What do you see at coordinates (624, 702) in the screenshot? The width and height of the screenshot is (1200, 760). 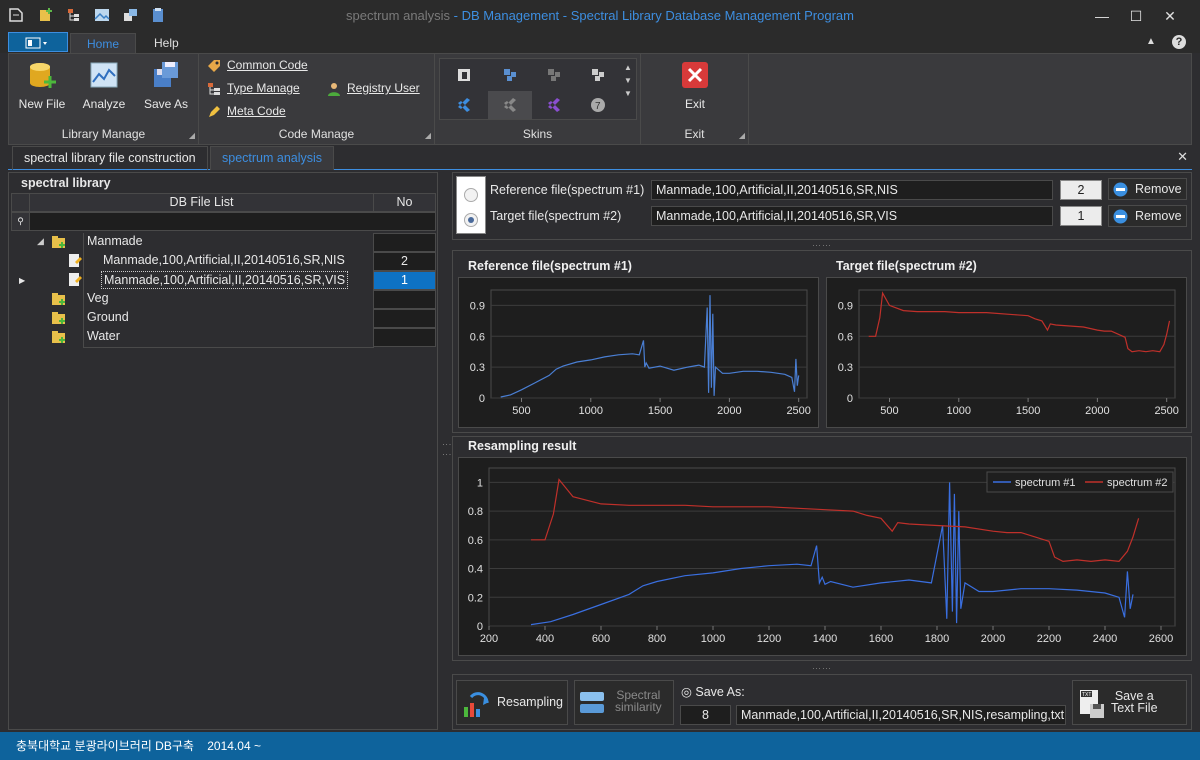 I see `spectral-similarity-button: Spectral similarity` at bounding box center [624, 702].